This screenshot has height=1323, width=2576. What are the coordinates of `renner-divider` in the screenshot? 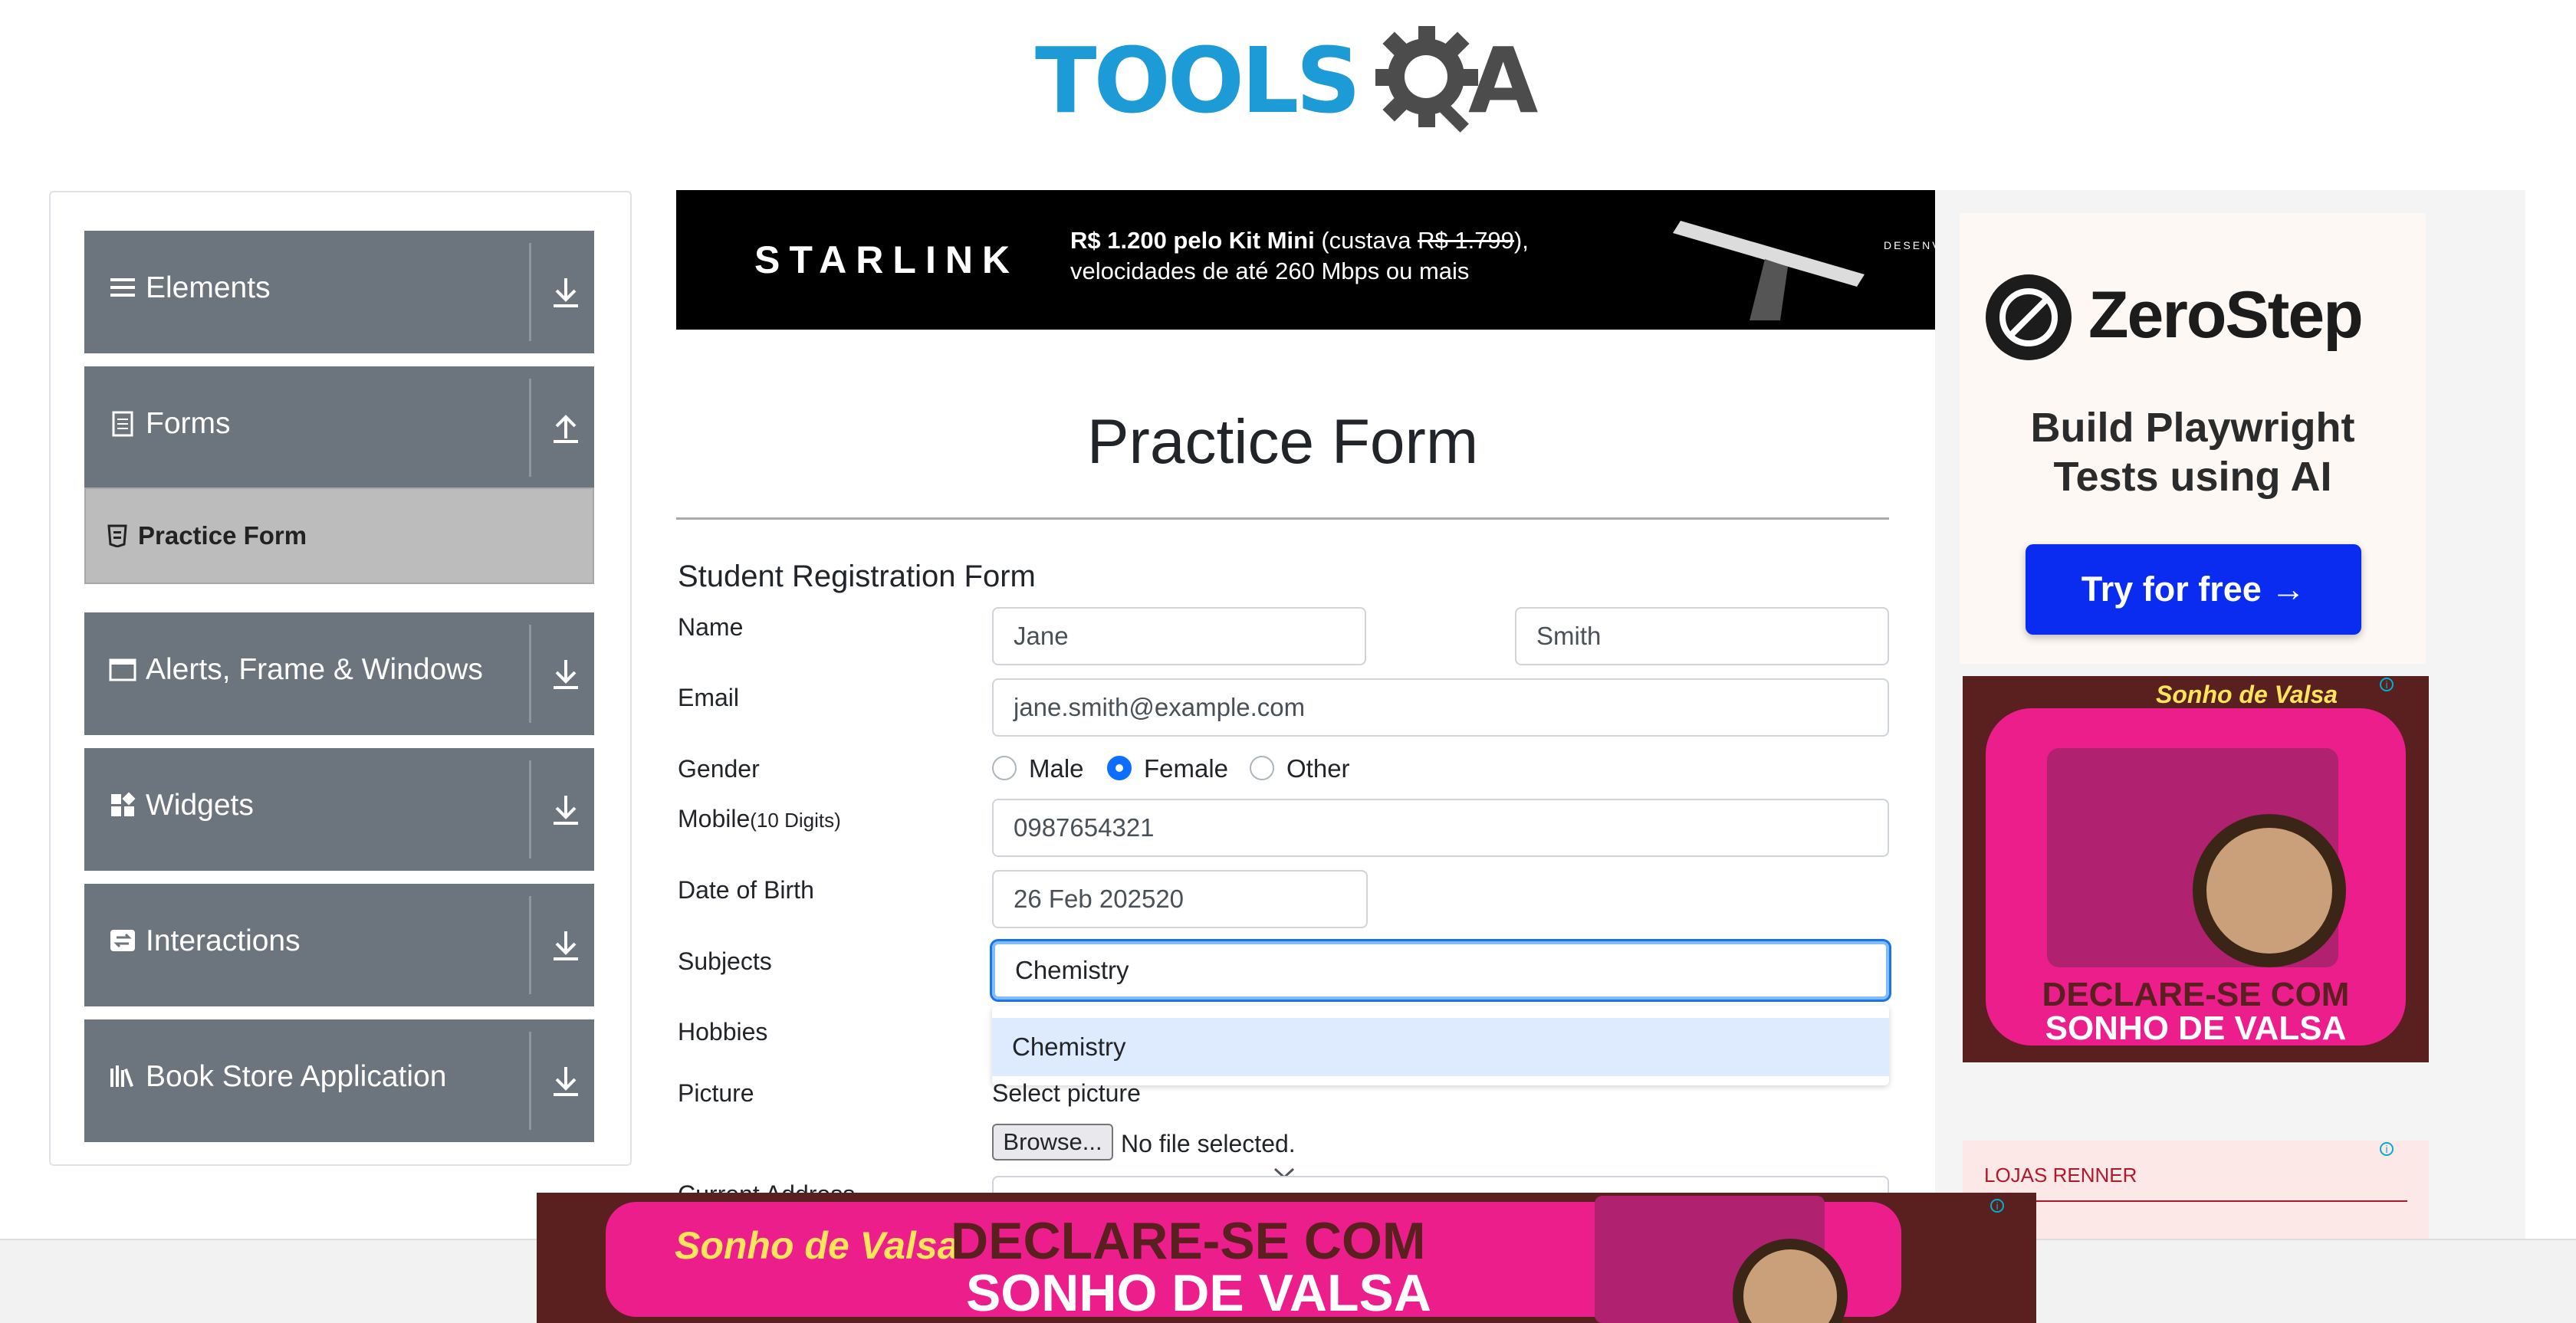 It's located at (2195, 1201).